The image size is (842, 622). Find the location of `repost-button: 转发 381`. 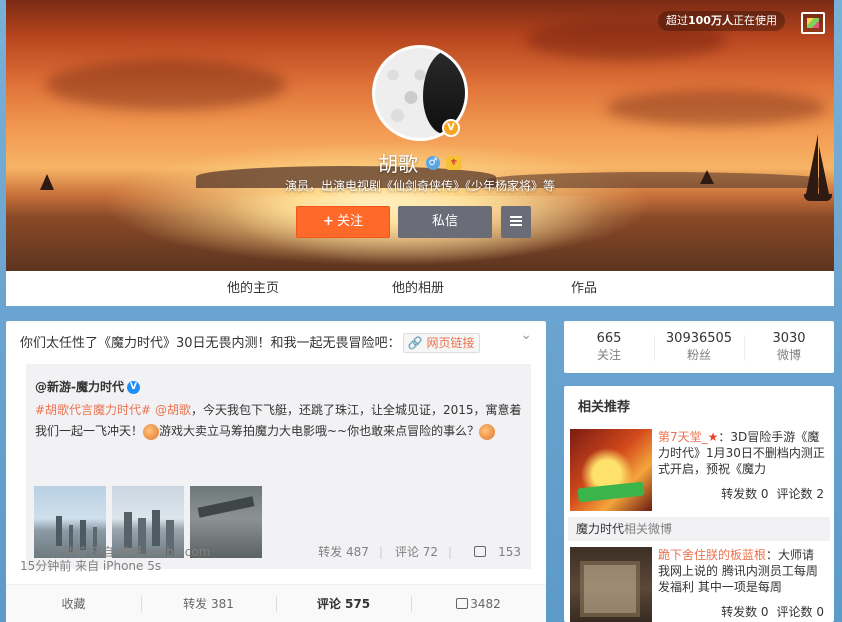

repost-button: 转发 381 is located at coordinates (208, 603).